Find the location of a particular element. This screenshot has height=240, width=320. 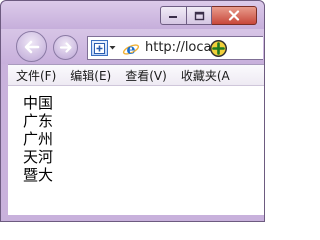

list-item: 中国 is located at coordinates (38, 103).